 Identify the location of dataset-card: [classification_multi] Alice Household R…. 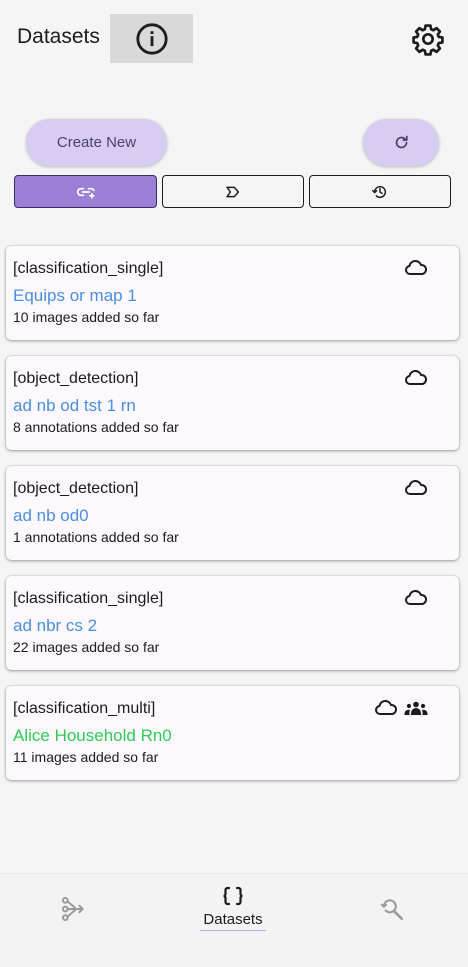
(232, 733).